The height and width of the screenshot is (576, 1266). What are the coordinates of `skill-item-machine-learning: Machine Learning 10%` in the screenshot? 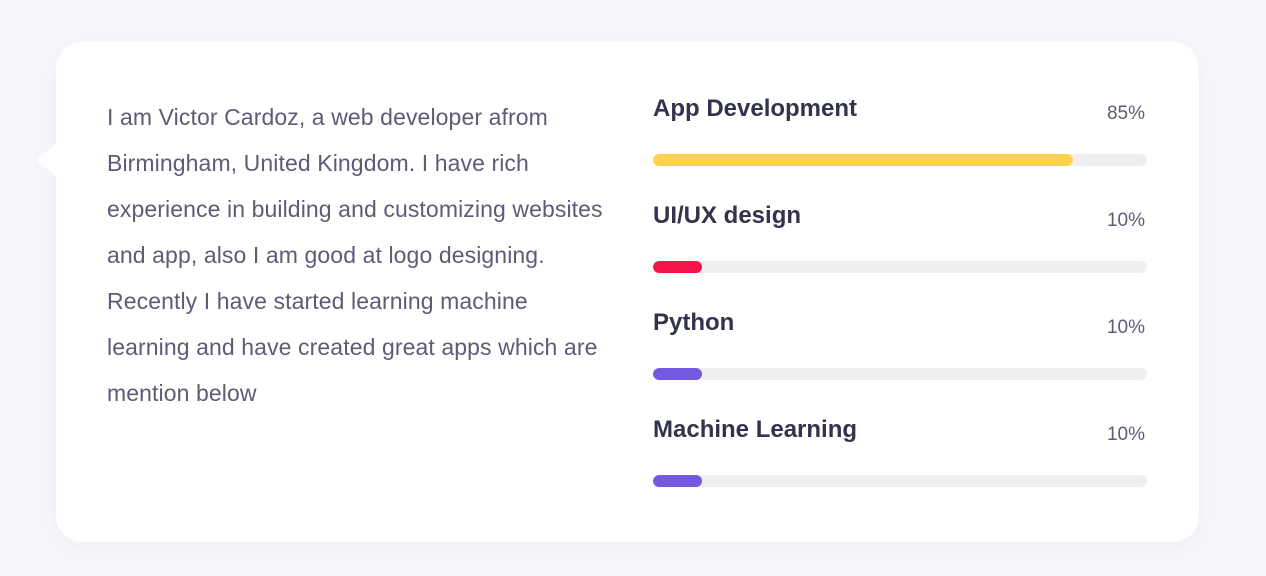 It's located at (900, 463).